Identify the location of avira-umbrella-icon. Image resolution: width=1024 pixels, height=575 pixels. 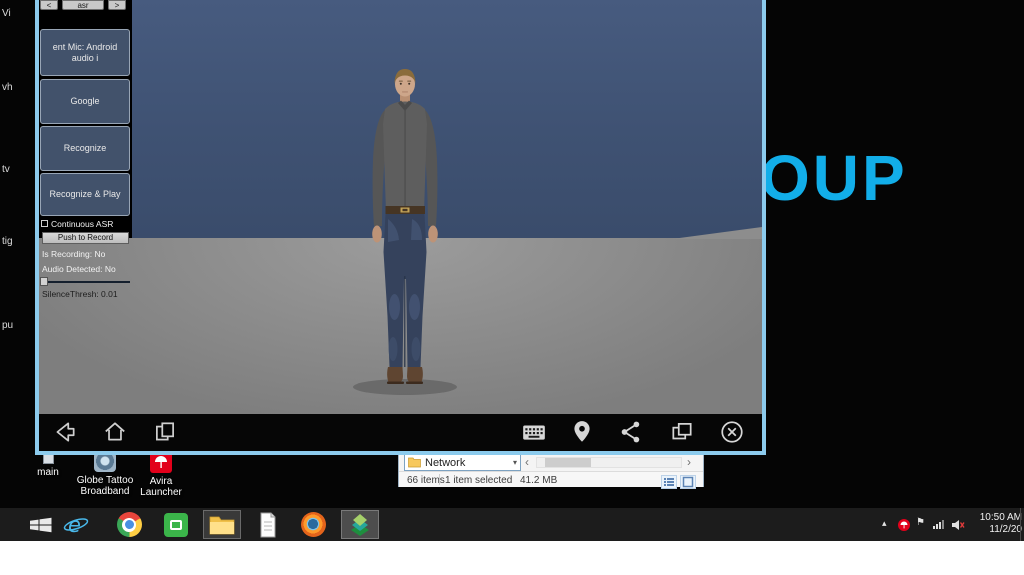
(904, 525).